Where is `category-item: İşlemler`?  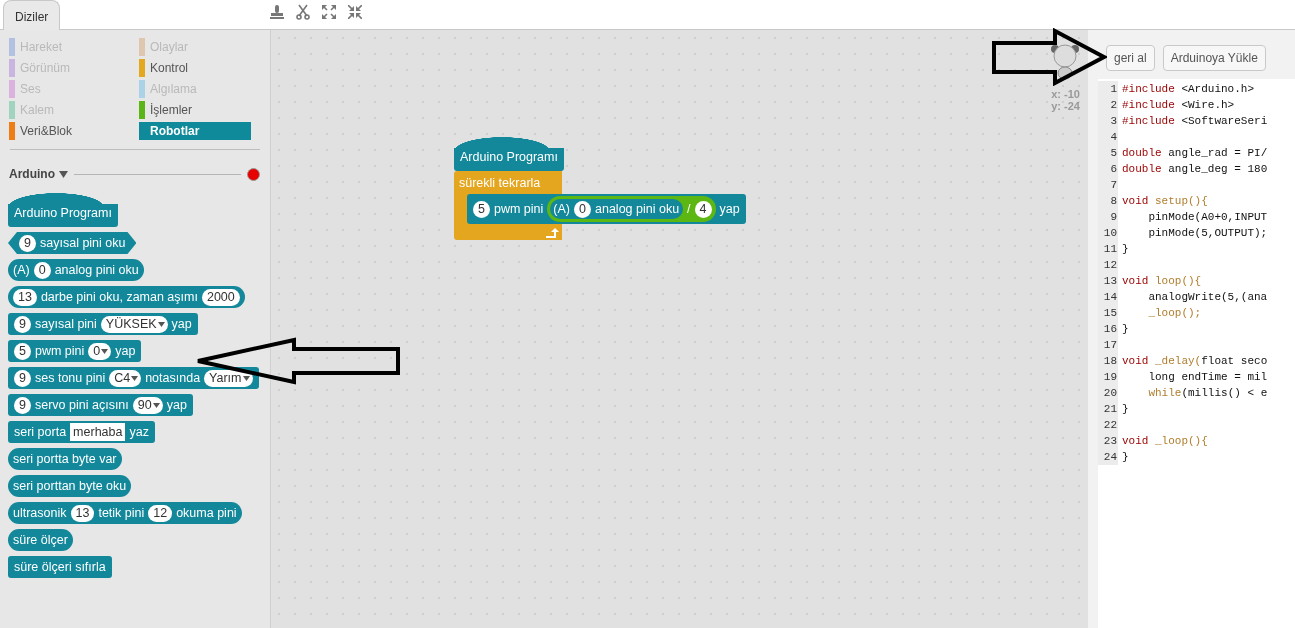
category-item: İşlemler is located at coordinates (195, 110).